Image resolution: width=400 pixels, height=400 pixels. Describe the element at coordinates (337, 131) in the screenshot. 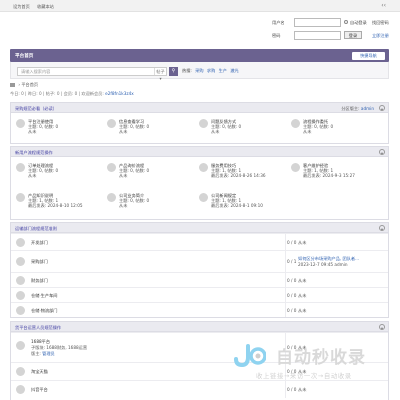

I see `forum-cell: 流程操作委托 主题: 0, 帖数: 0 从未` at that location.